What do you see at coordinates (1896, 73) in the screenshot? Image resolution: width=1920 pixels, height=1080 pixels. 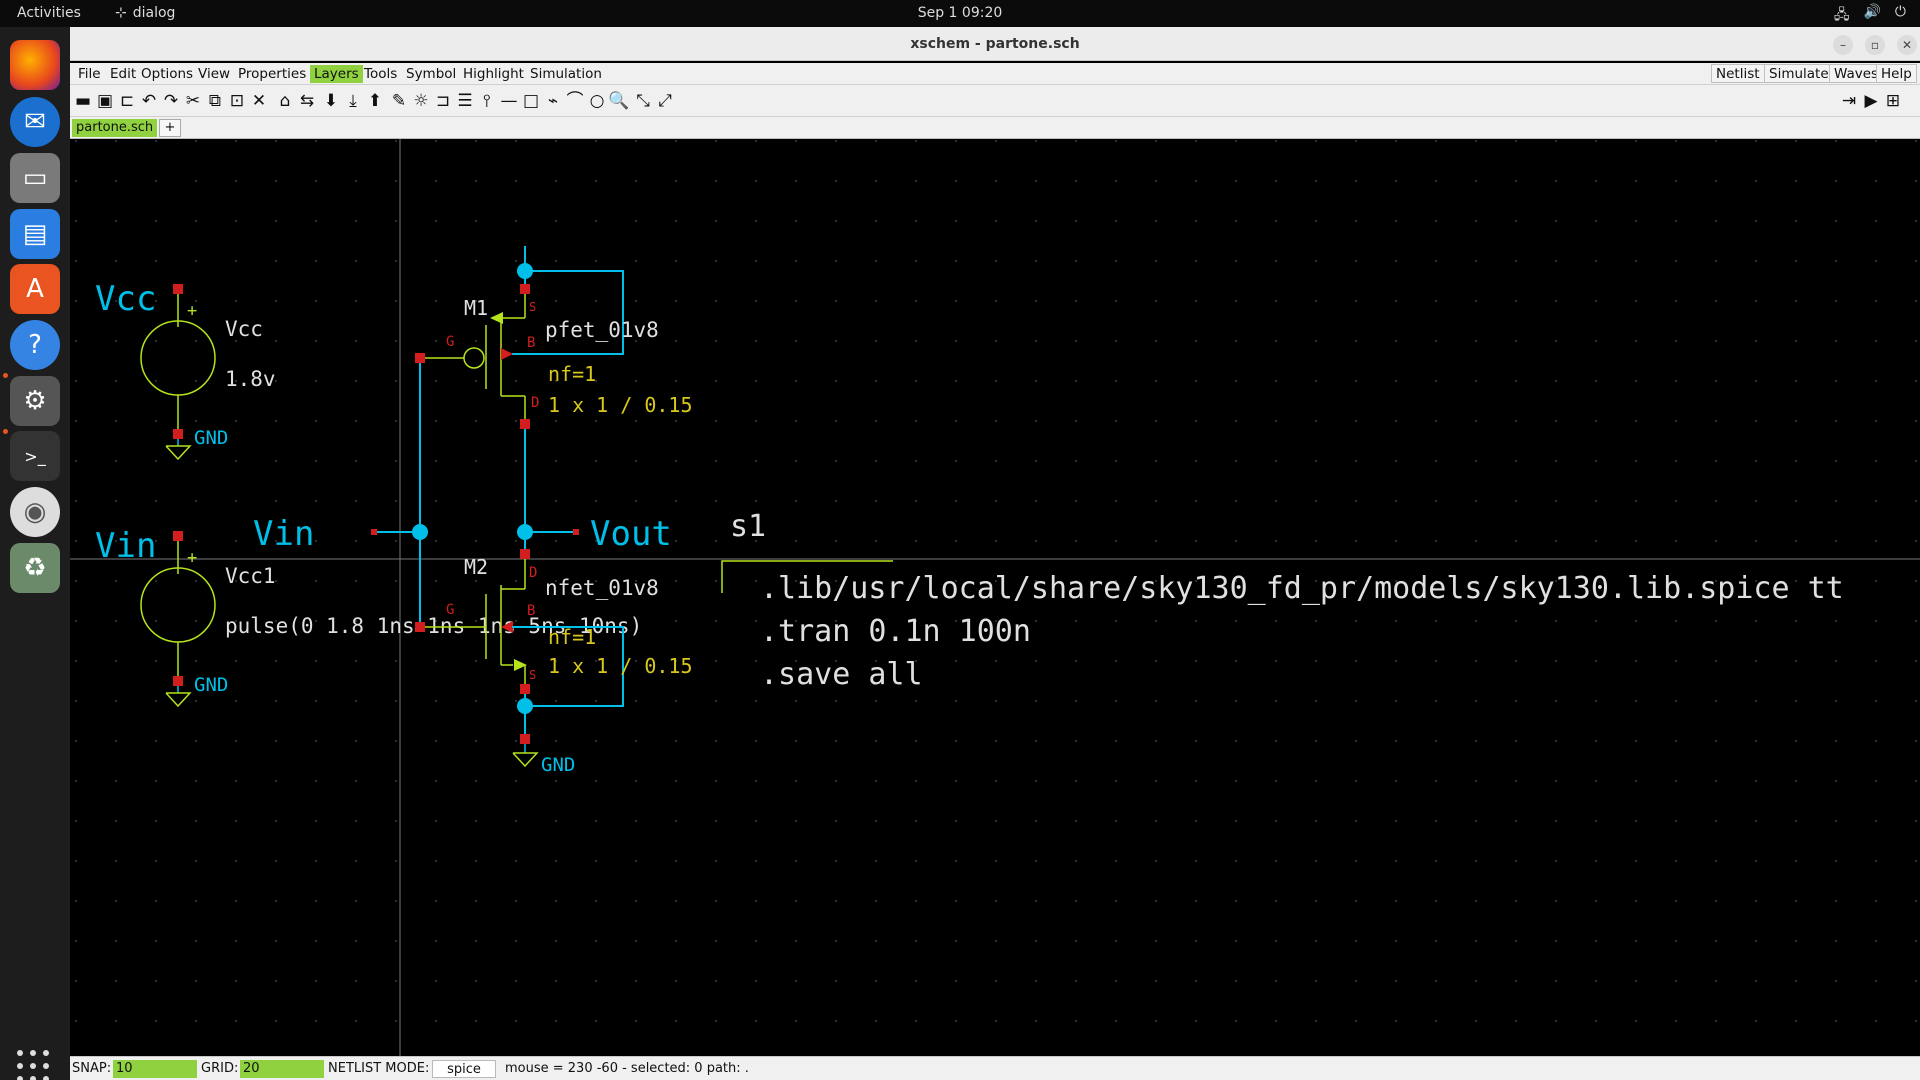 I see `help-button: Help` at bounding box center [1896, 73].